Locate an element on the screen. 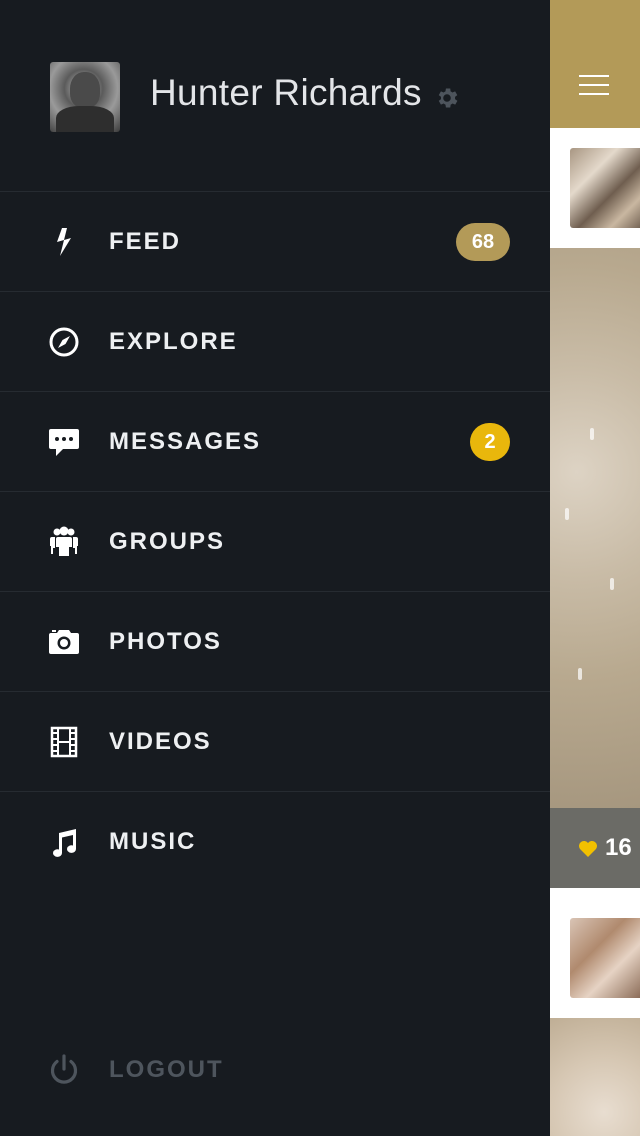 The height and width of the screenshot is (1136, 640). user-name: Hunter Richards is located at coordinates (286, 93).